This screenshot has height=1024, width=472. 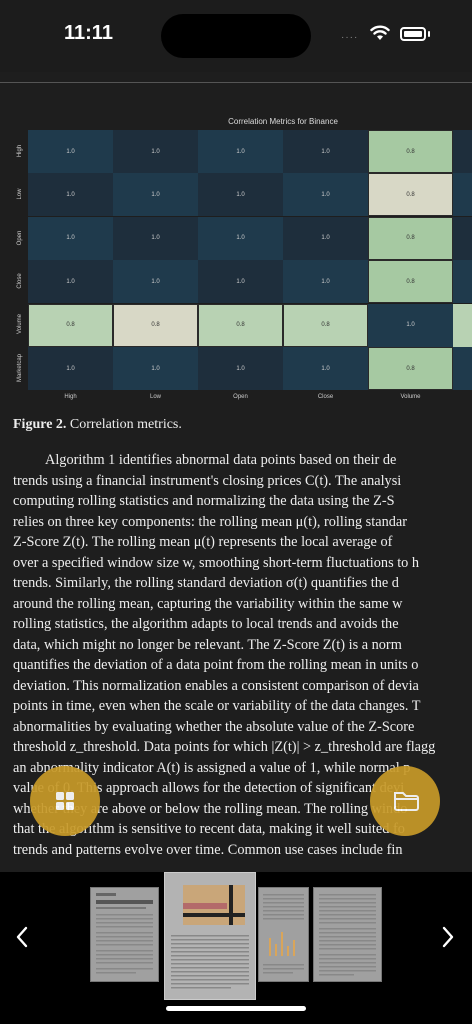 I want to click on heatmap-column-label: Low, so click(x=155, y=397).